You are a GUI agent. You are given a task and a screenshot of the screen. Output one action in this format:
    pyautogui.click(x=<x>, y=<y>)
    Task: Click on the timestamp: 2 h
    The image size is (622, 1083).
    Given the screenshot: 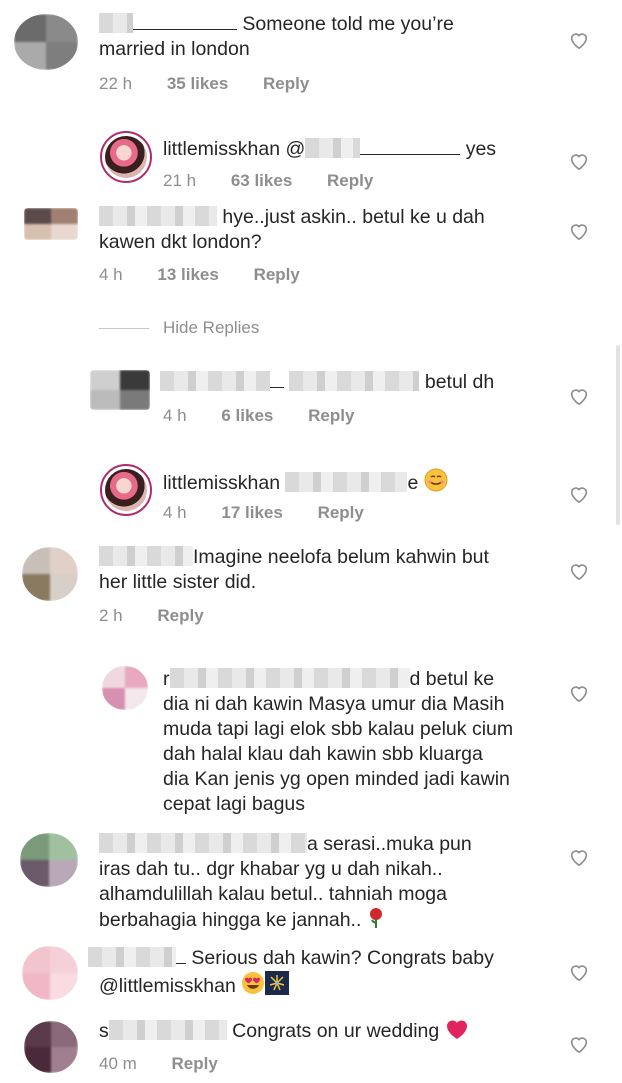 What is the action you would take?
    pyautogui.click(x=111, y=615)
    